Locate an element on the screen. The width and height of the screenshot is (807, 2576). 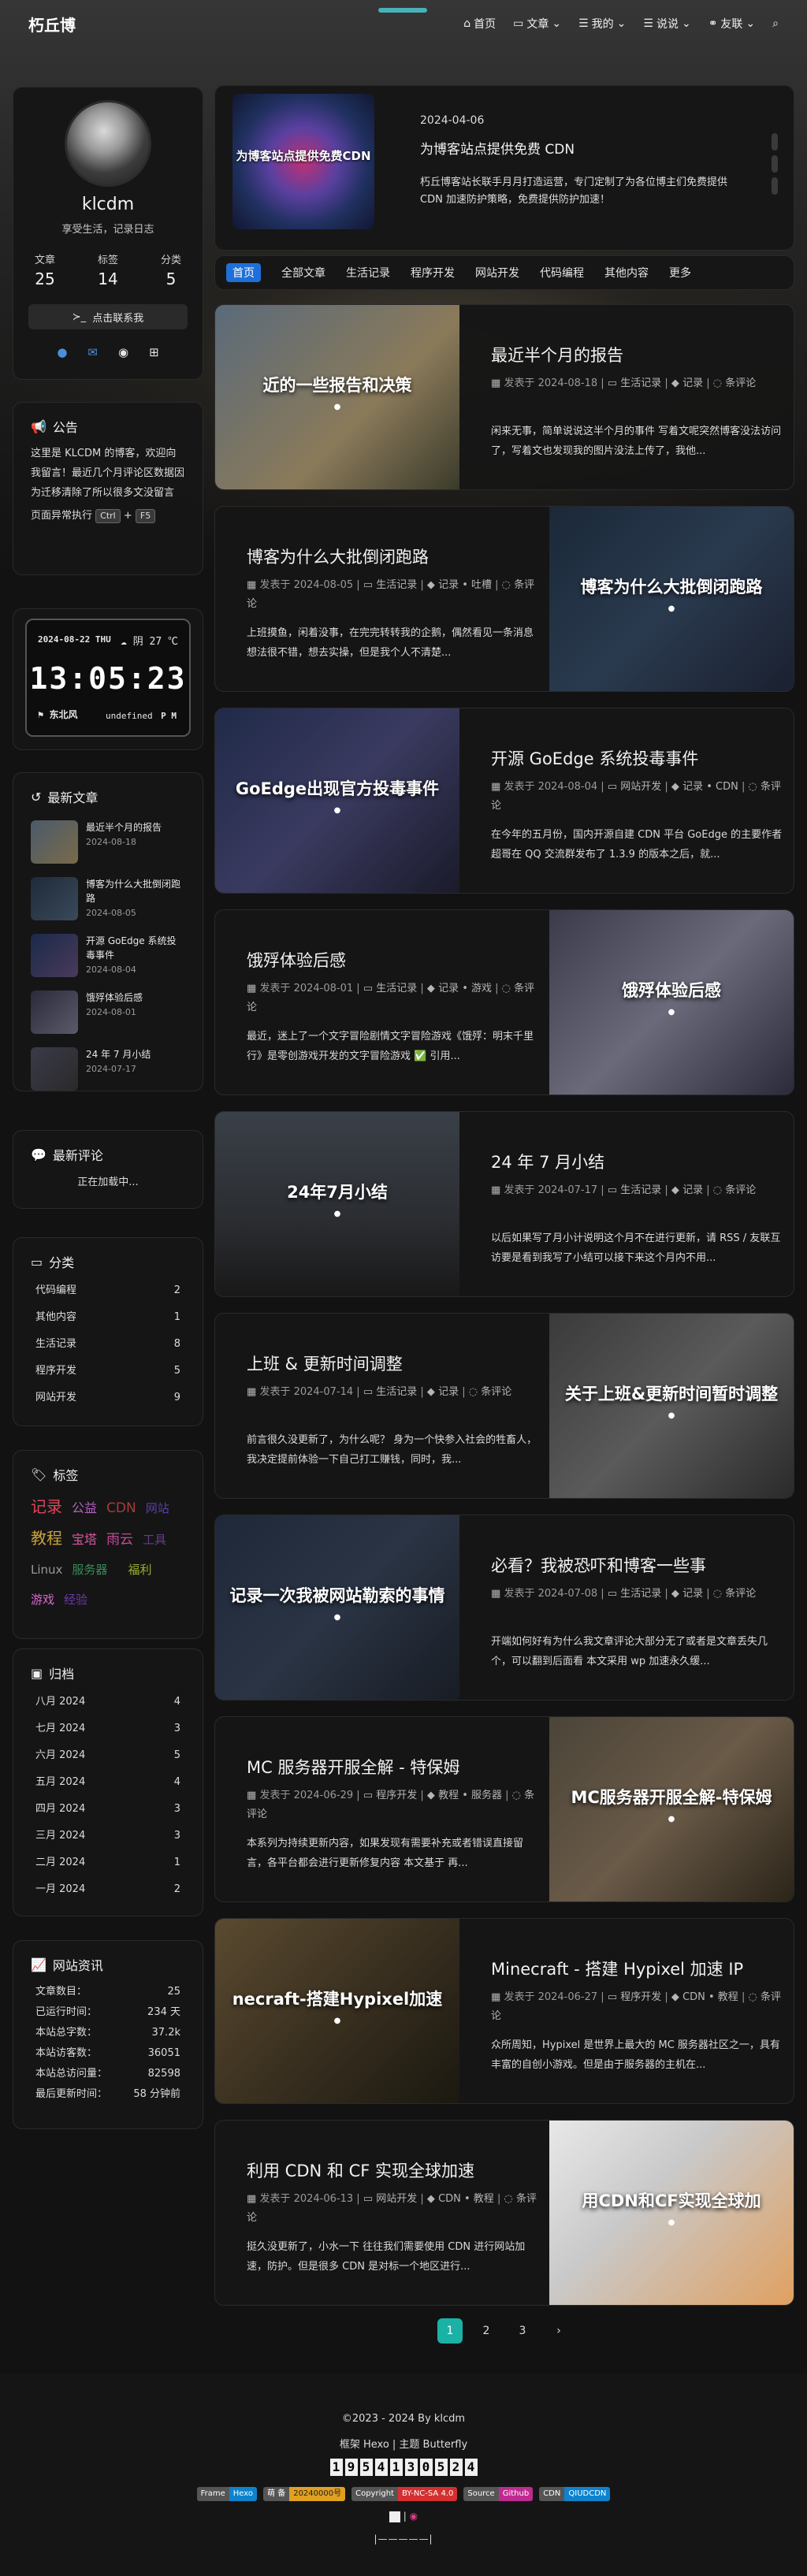
featured-post-title: 为博客站点提供免费 CDN is located at coordinates (497, 148).